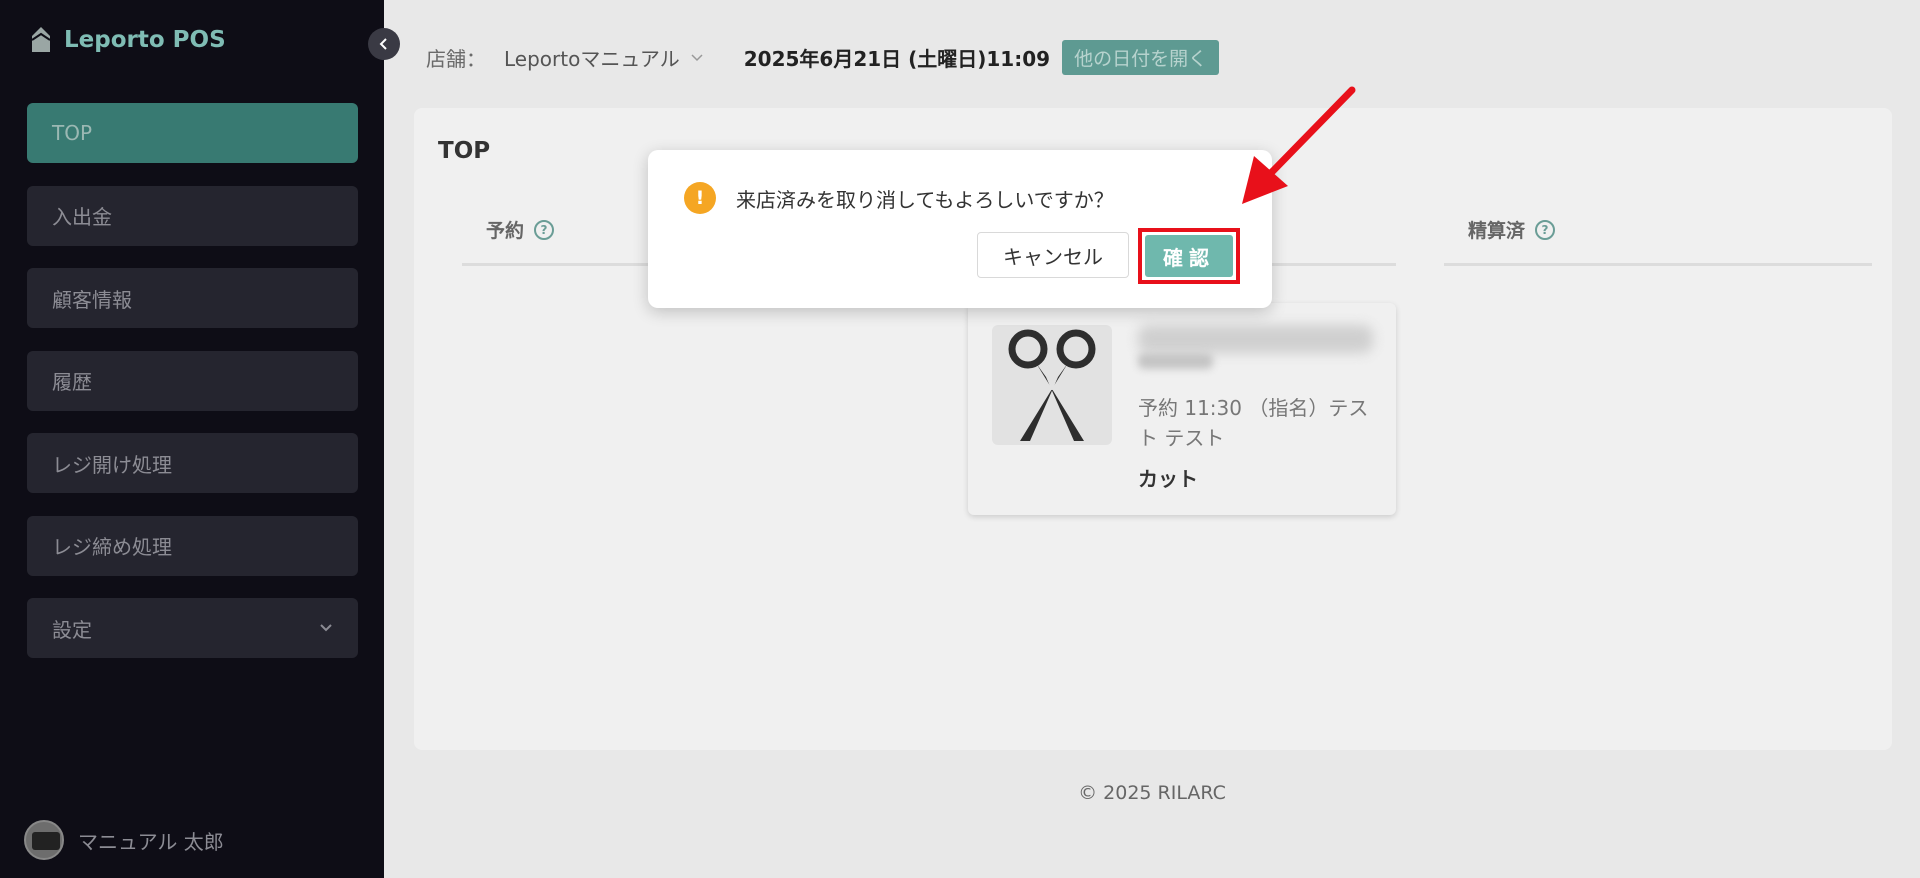 The image size is (1920, 878). Describe the element at coordinates (1053, 255) in the screenshot. I see `cancel-button: キャンセル` at that location.